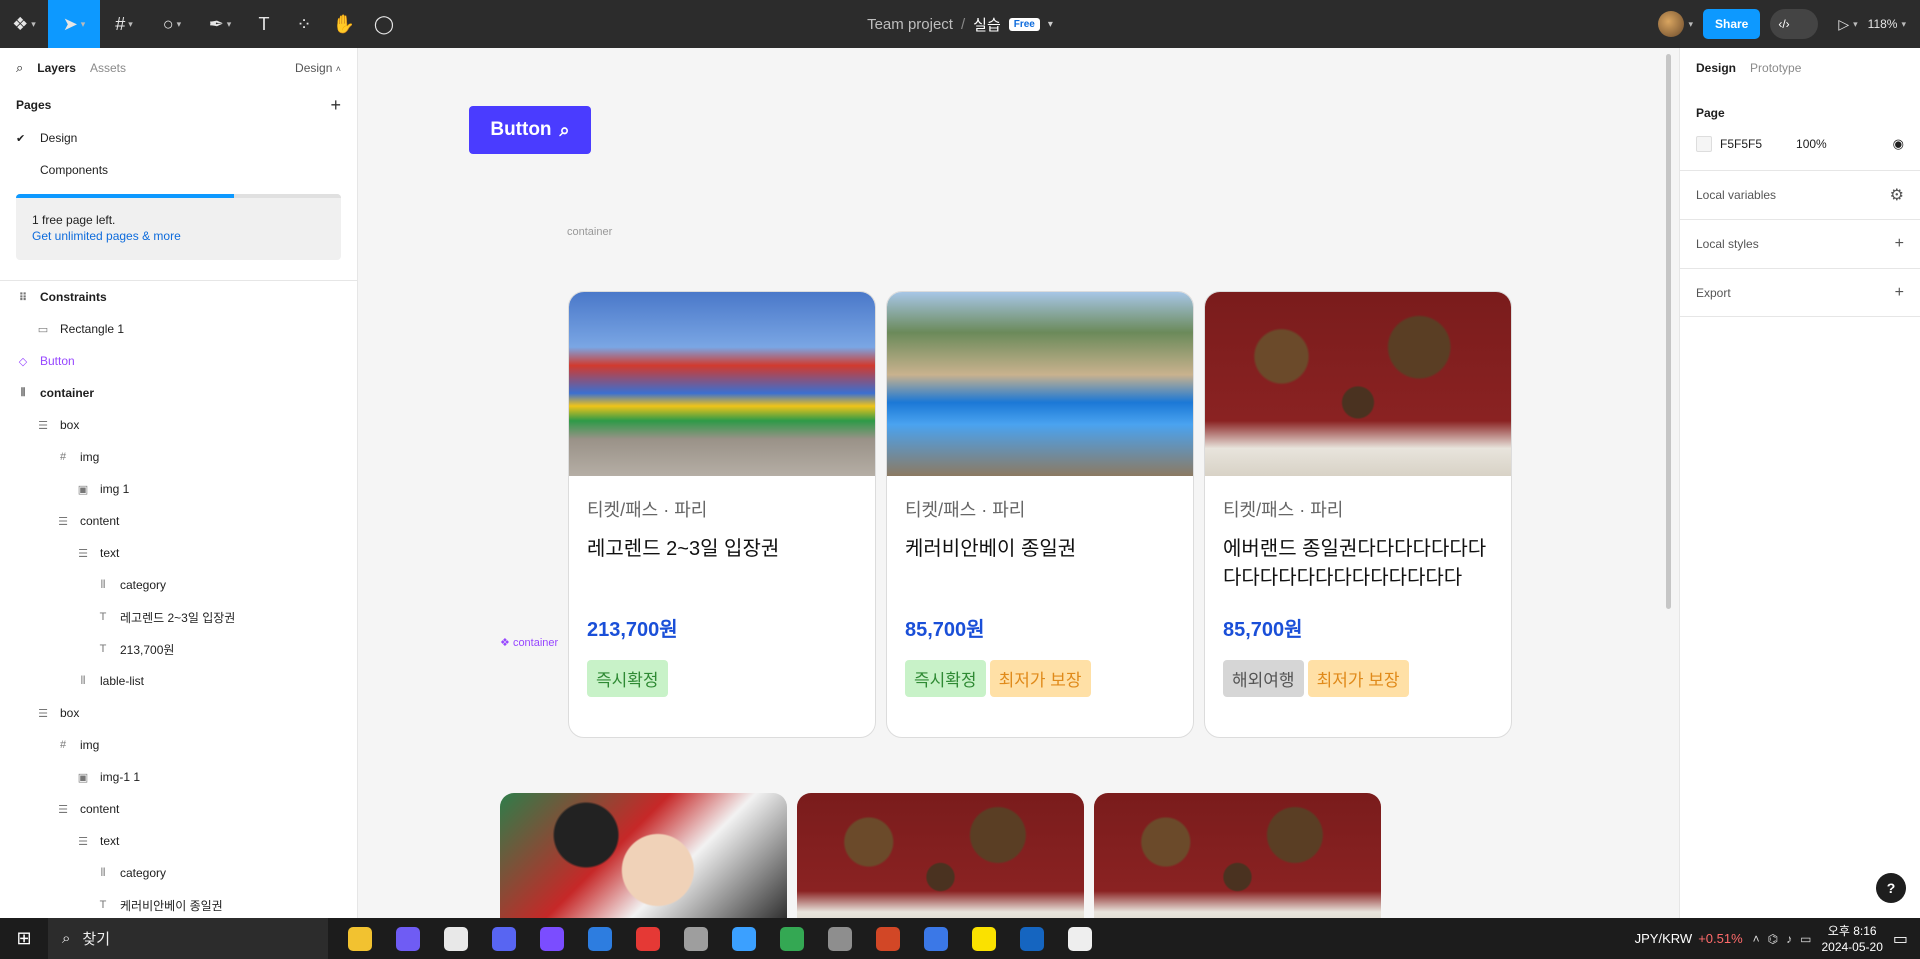 The height and width of the screenshot is (959, 1920). What do you see at coordinates (188, 938) in the screenshot?
I see `taskbar-search: ⌕ 찾기` at bounding box center [188, 938].